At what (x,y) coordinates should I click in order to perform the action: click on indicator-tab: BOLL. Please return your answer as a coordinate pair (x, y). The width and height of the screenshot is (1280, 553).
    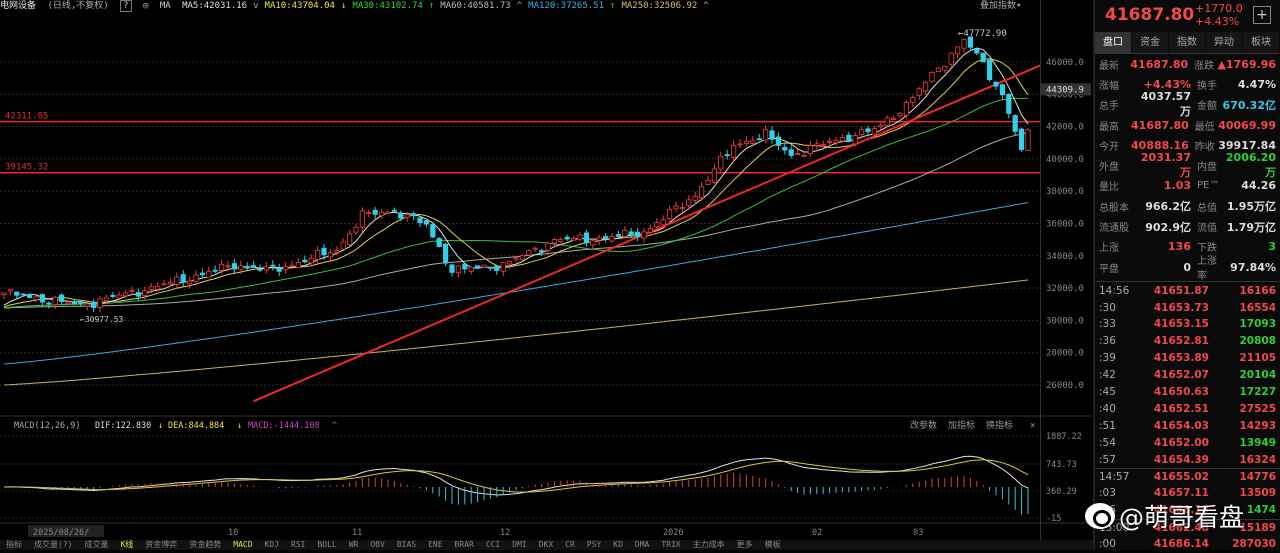
    Looking at the image, I should click on (326, 545).